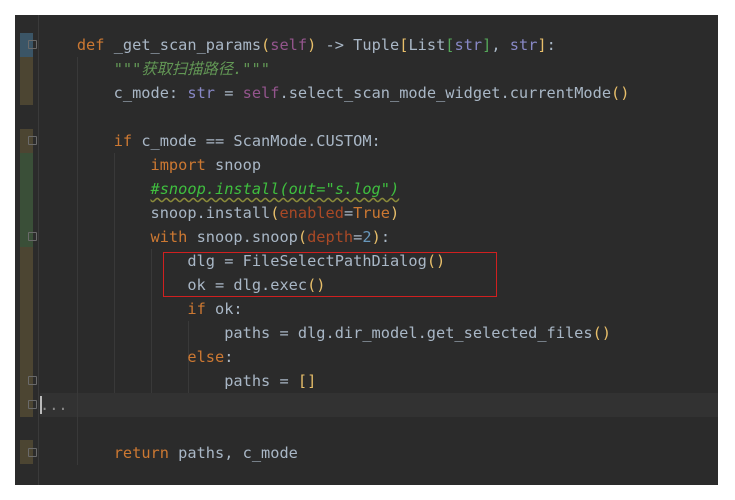  Describe the element at coordinates (41, 405) in the screenshot. I see `text-caret` at that location.